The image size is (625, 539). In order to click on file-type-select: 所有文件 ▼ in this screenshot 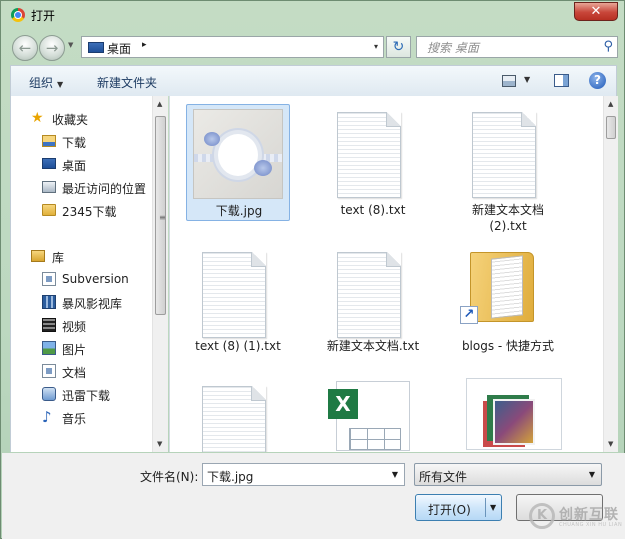, I will do `click(508, 474)`.